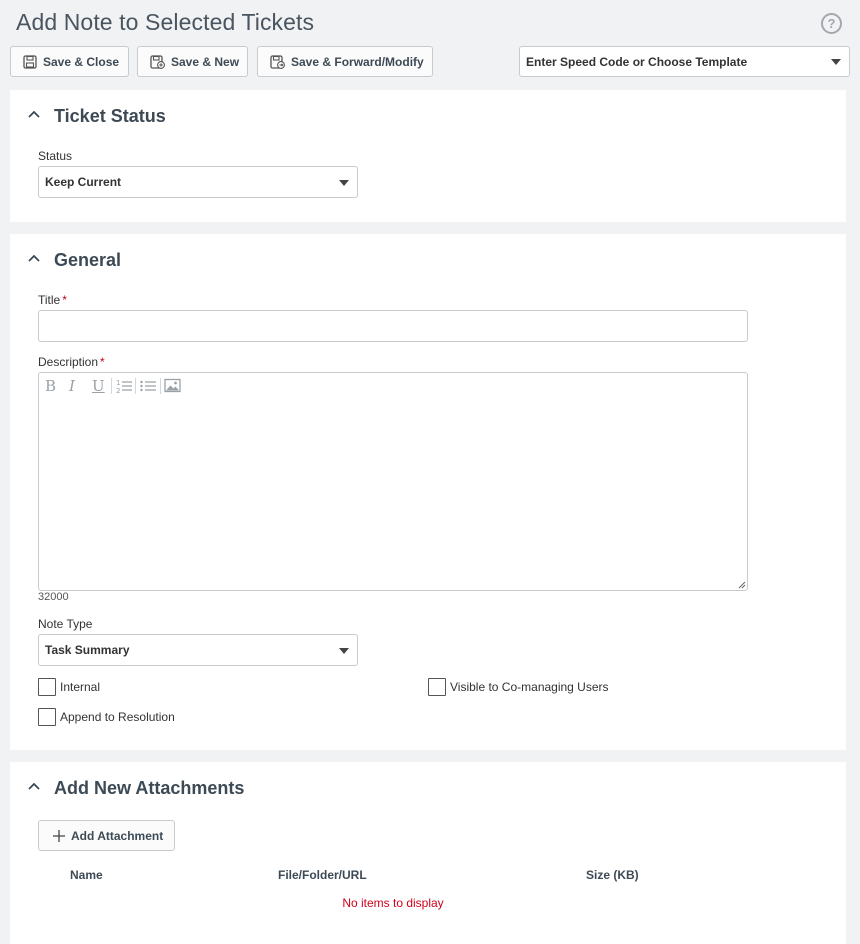 Image resolution: width=860 pixels, height=944 pixels. What do you see at coordinates (198, 182) in the screenshot?
I see `status-select: Keep Current` at bounding box center [198, 182].